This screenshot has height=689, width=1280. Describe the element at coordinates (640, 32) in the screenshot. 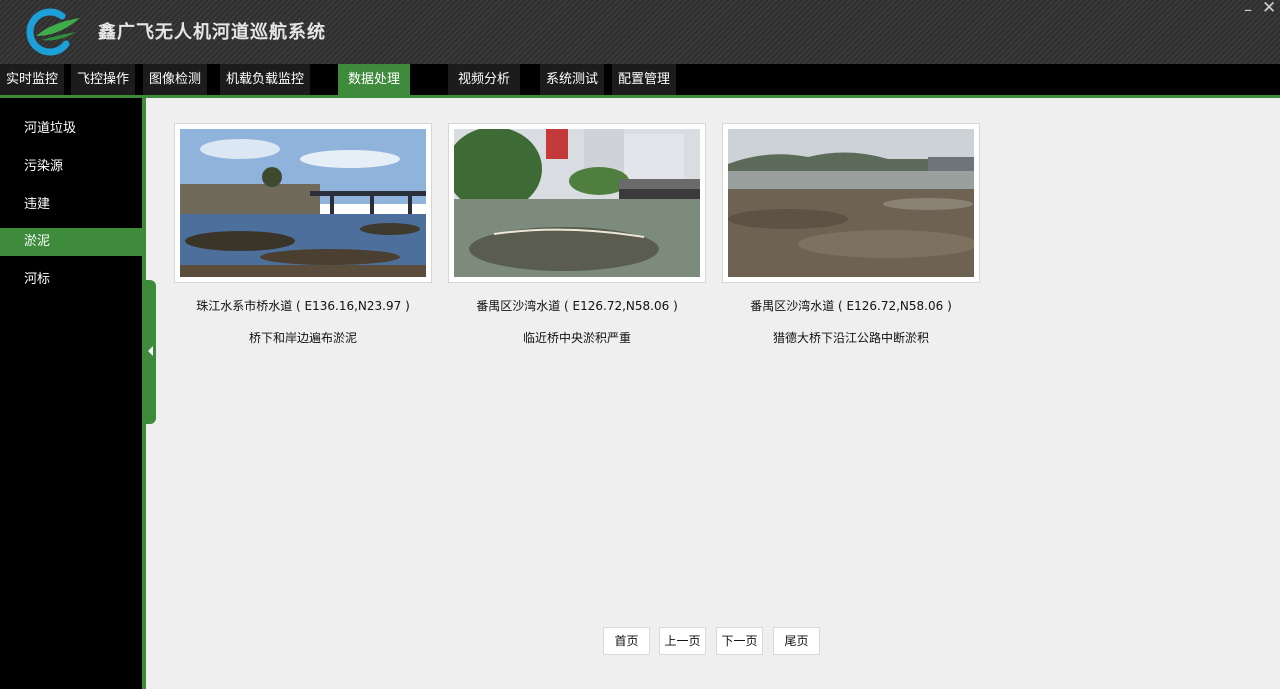

I see `title-bar: 鑫广飞无人机河道巡航系统 – ✕` at that location.